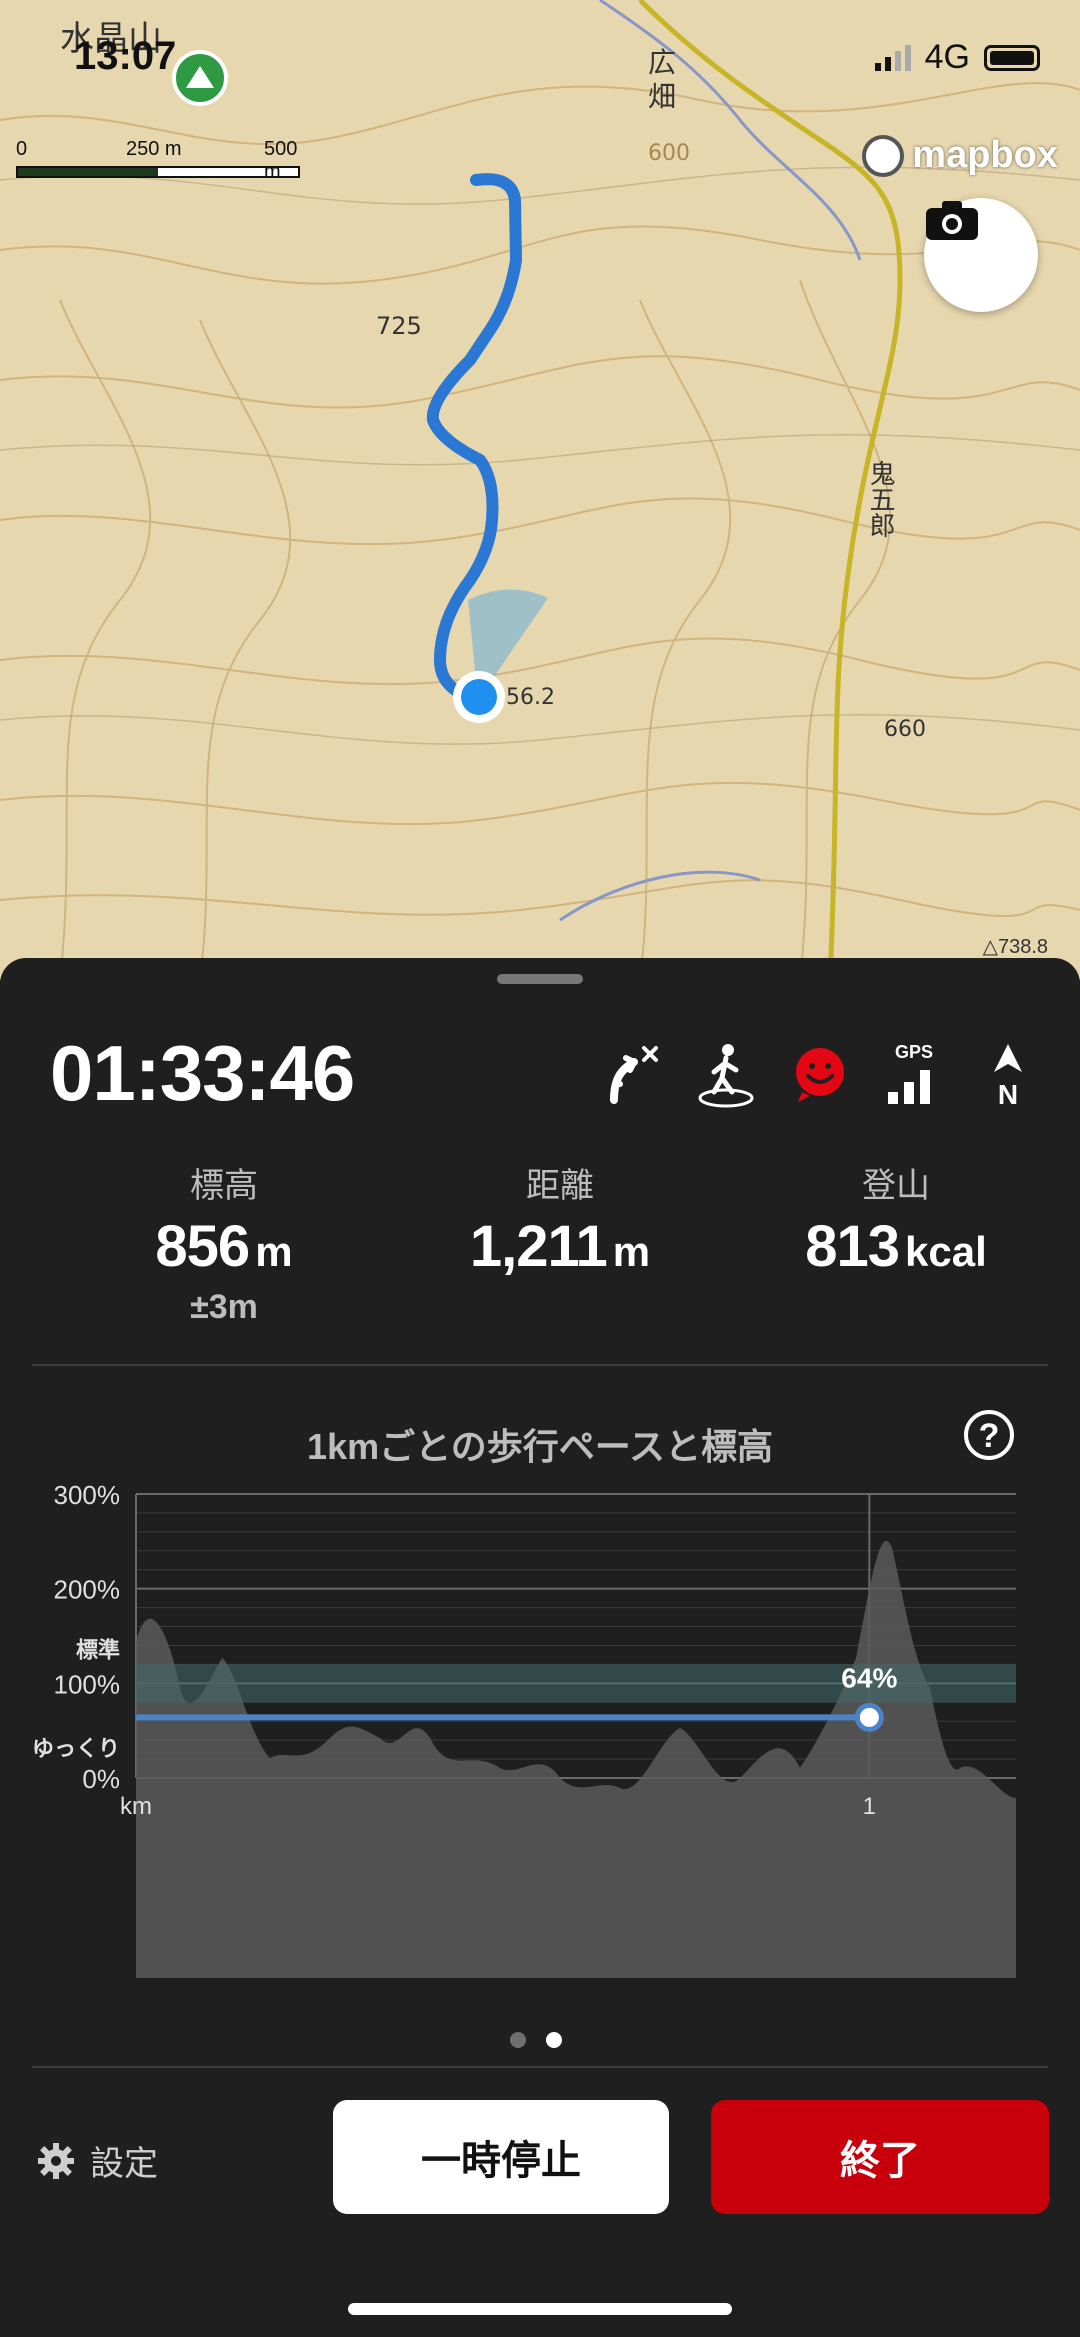  What do you see at coordinates (883, 155) in the screenshot?
I see `mapbox-compass-icon` at bounding box center [883, 155].